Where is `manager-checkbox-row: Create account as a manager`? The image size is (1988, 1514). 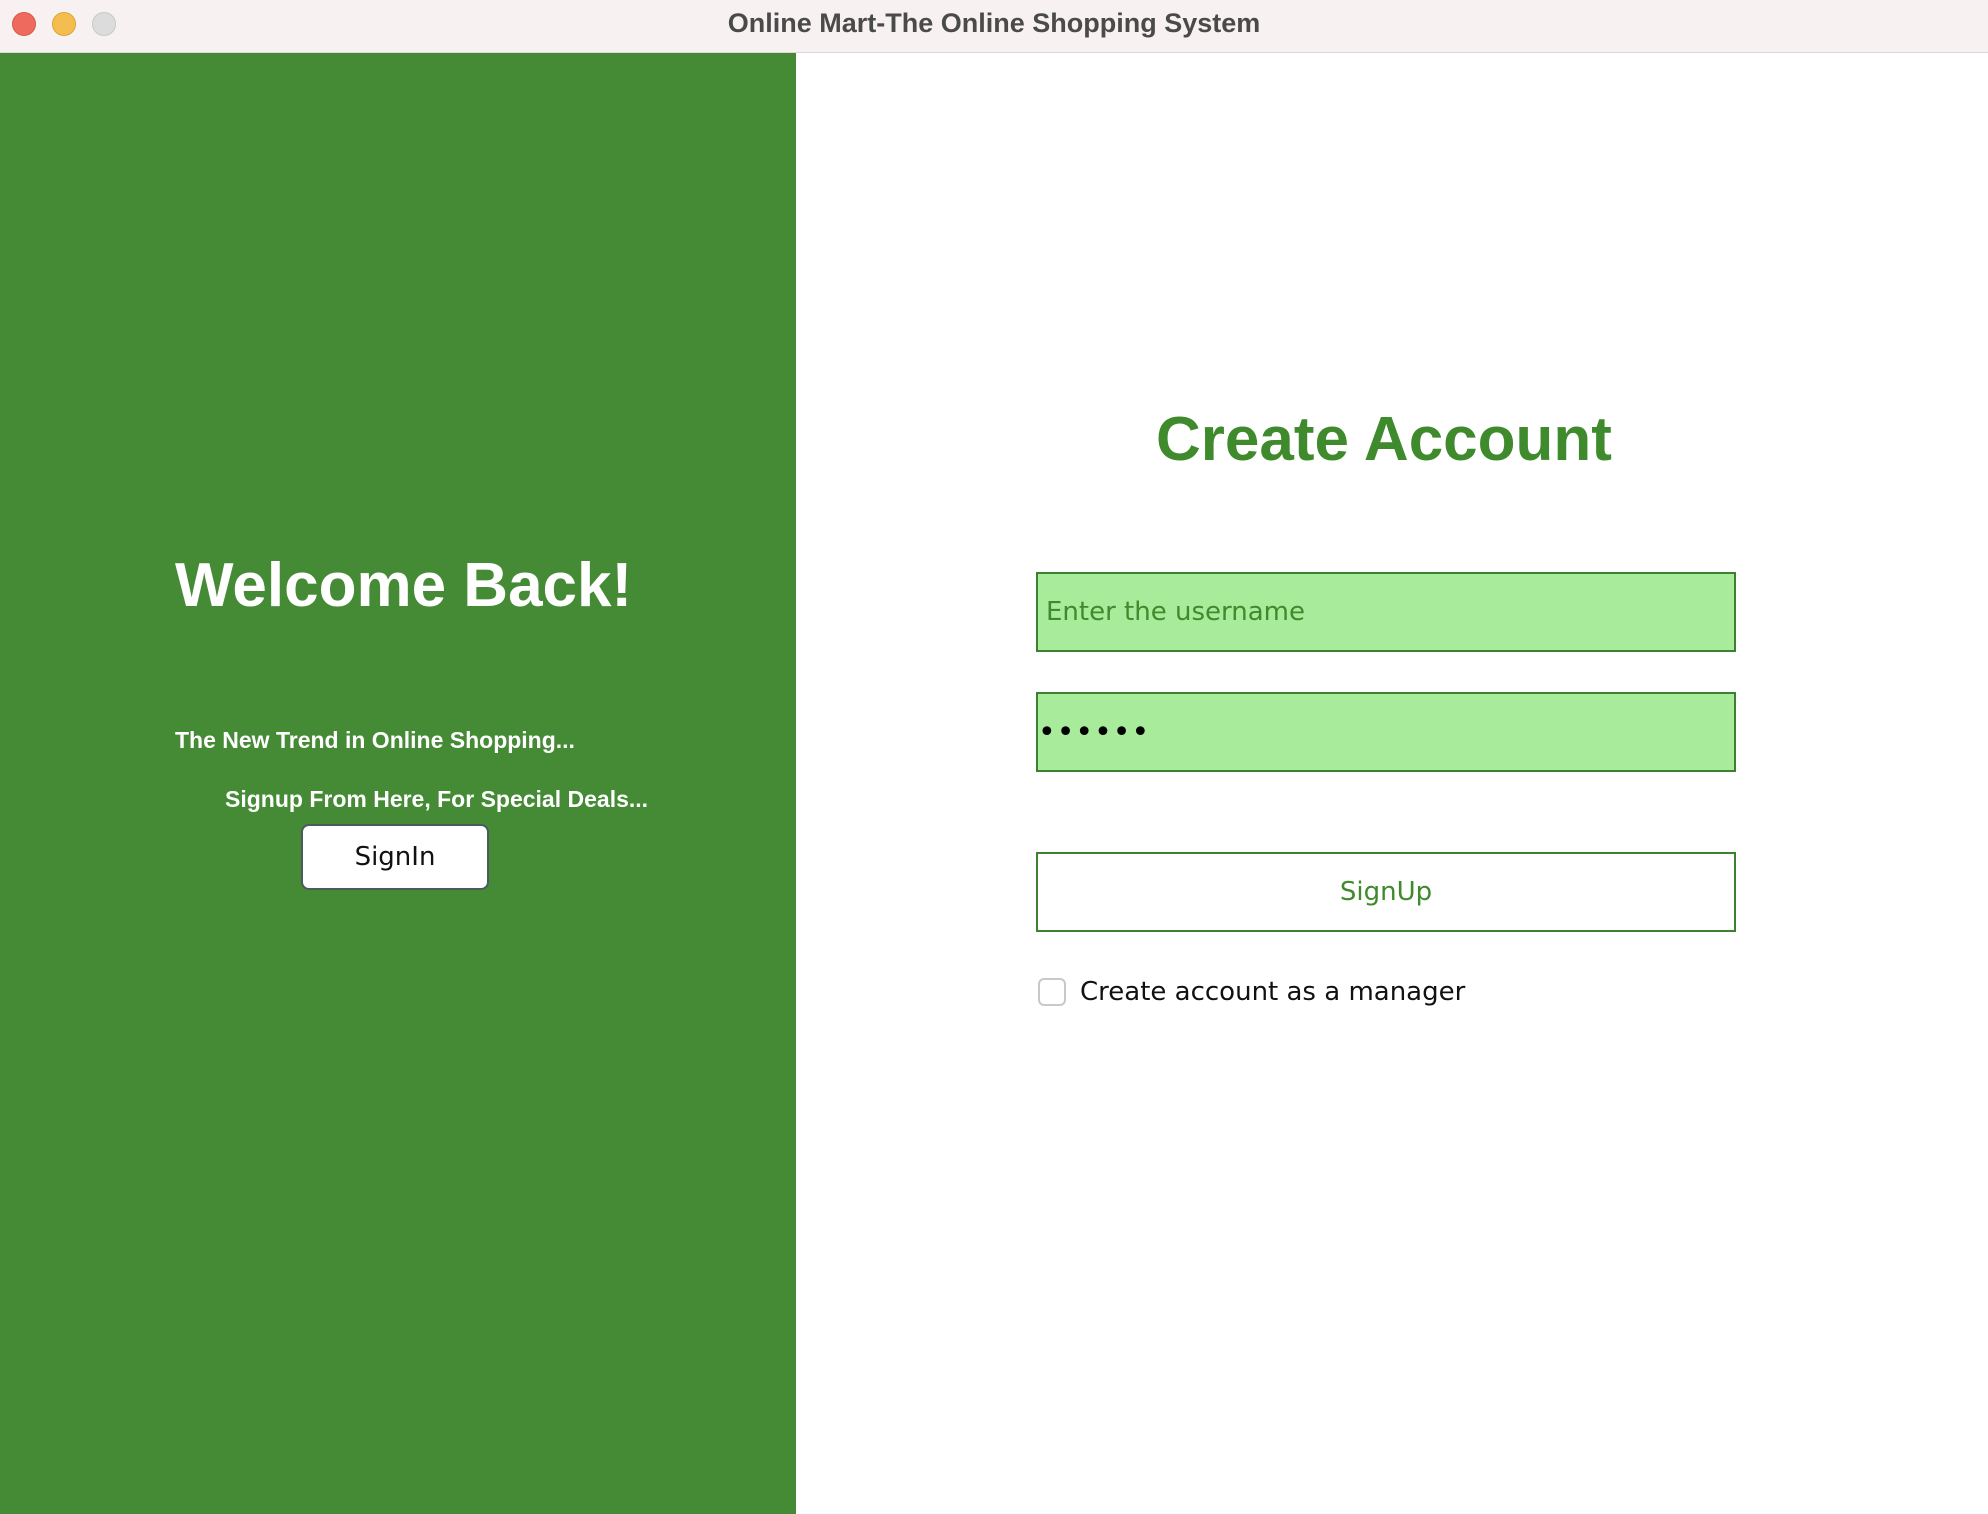 manager-checkbox-row: Create account as a manager is located at coordinates (1251, 992).